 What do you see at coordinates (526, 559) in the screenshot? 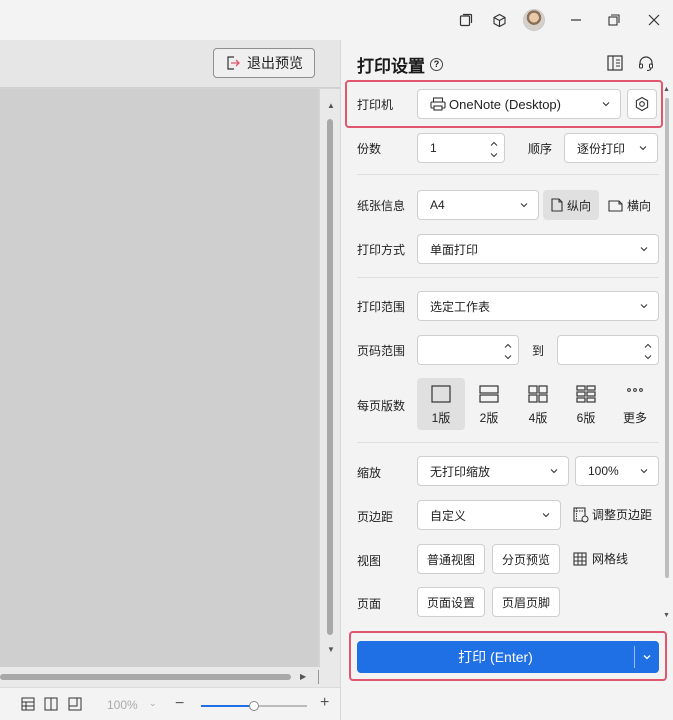
I see `page-break-preview-button: 分页预览` at bounding box center [526, 559].